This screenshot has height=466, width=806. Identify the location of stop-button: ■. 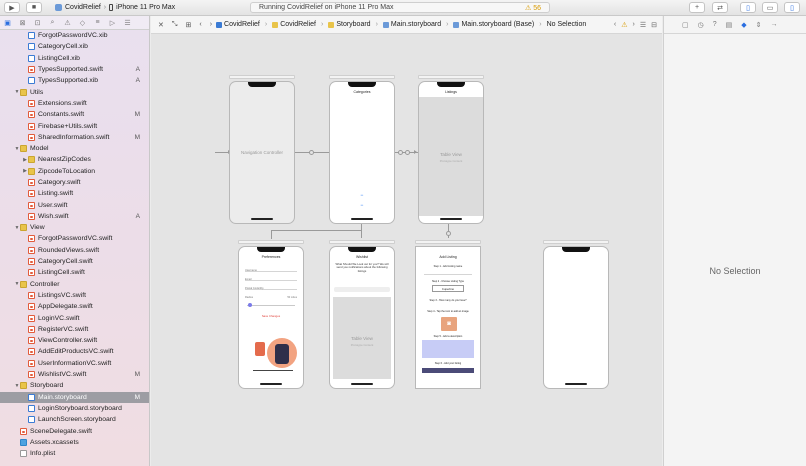
(34, 7).